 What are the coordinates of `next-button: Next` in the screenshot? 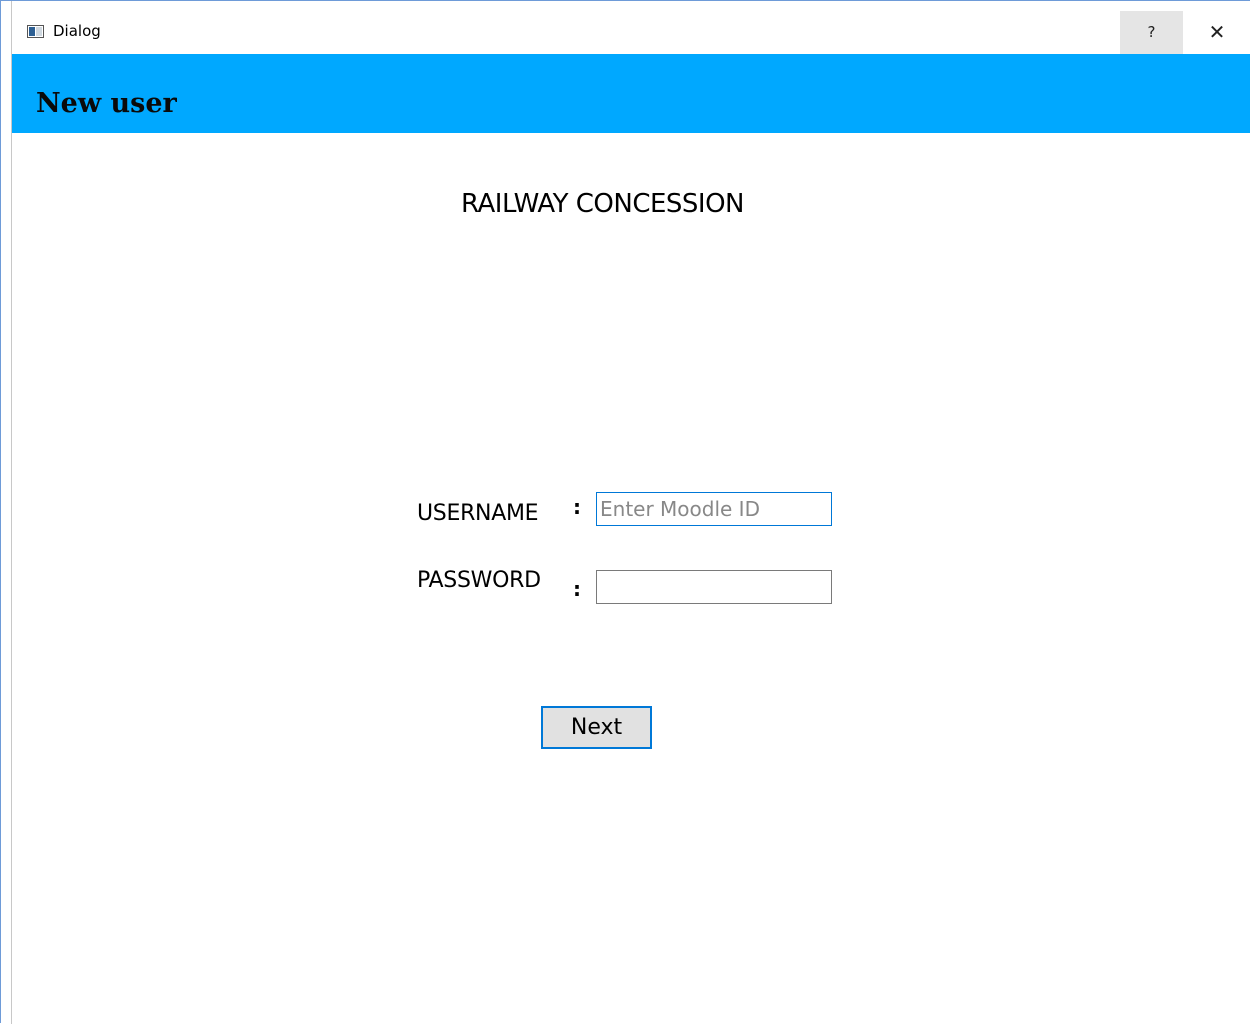 It's located at (596, 727).